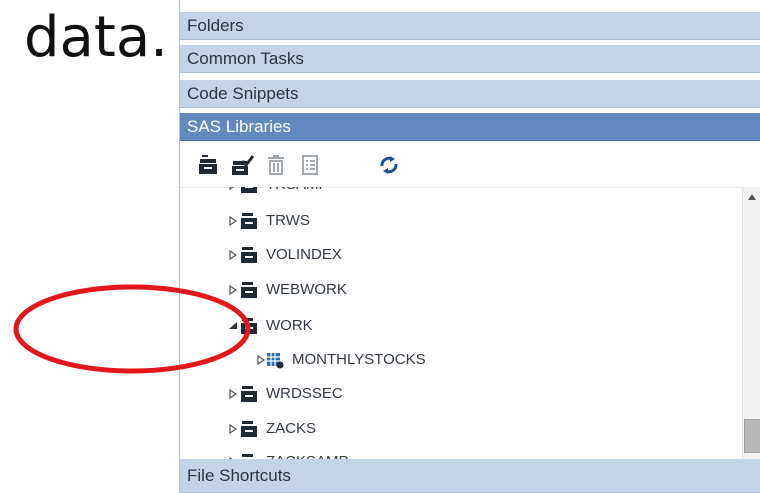 This screenshot has height=493, width=760. What do you see at coordinates (288, 220) in the screenshot?
I see `tree-node-label: TRWS` at bounding box center [288, 220].